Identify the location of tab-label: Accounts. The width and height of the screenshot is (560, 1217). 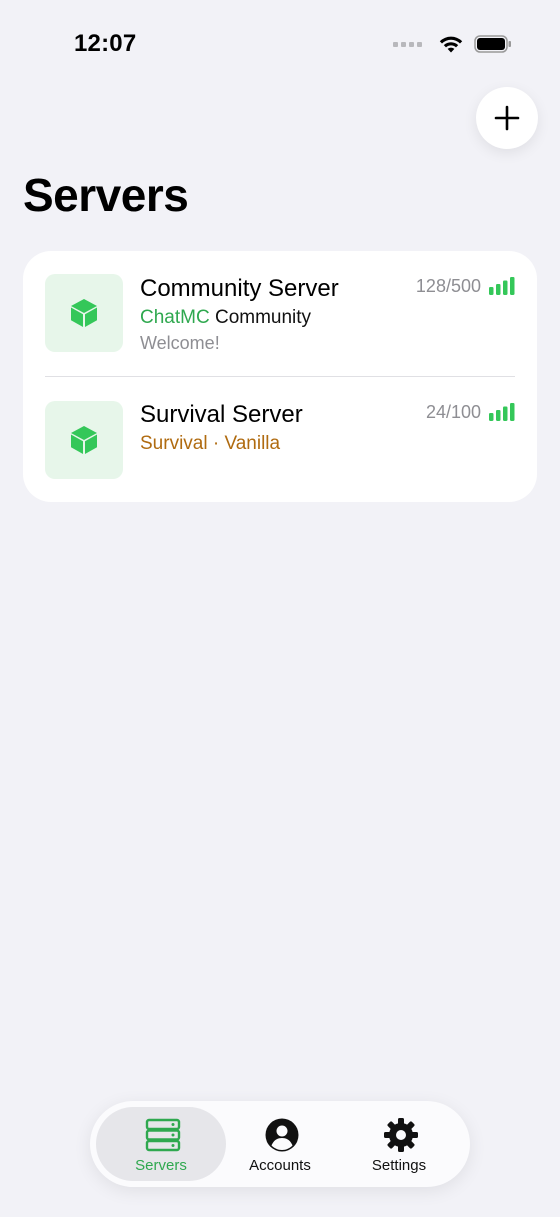
(280, 1165).